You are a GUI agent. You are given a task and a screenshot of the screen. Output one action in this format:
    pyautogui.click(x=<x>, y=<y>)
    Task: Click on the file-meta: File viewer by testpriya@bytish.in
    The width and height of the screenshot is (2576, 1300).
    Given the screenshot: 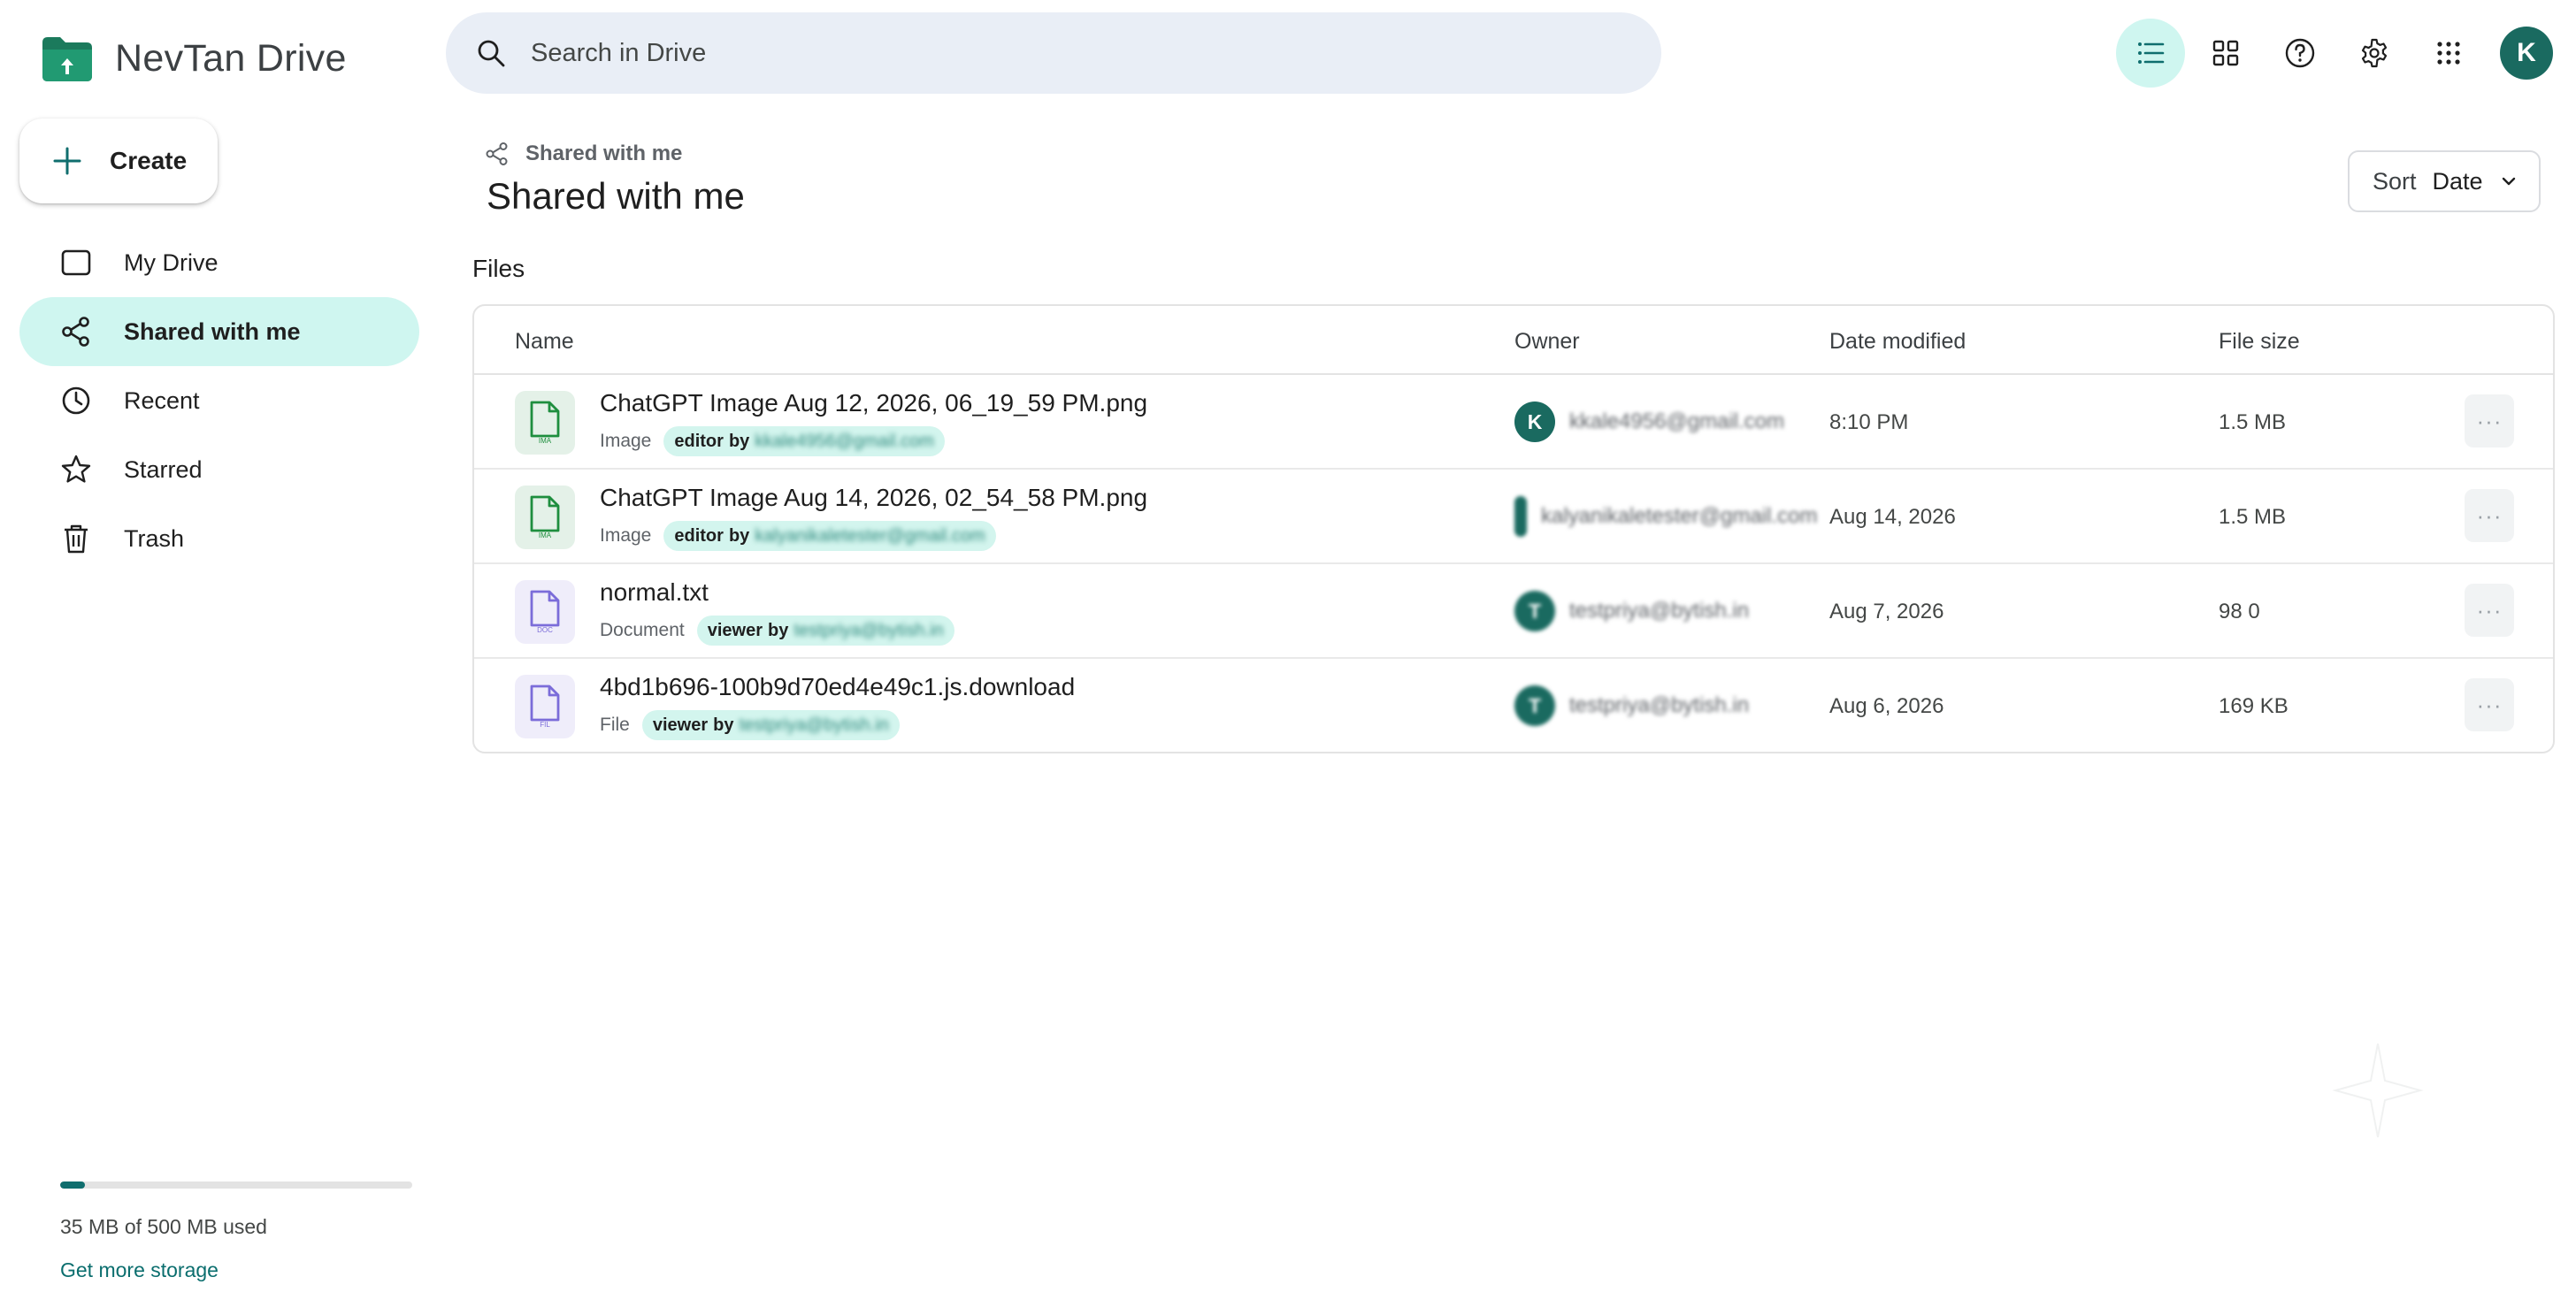 What is the action you would take?
    pyautogui.click(x=750, y=725)
    